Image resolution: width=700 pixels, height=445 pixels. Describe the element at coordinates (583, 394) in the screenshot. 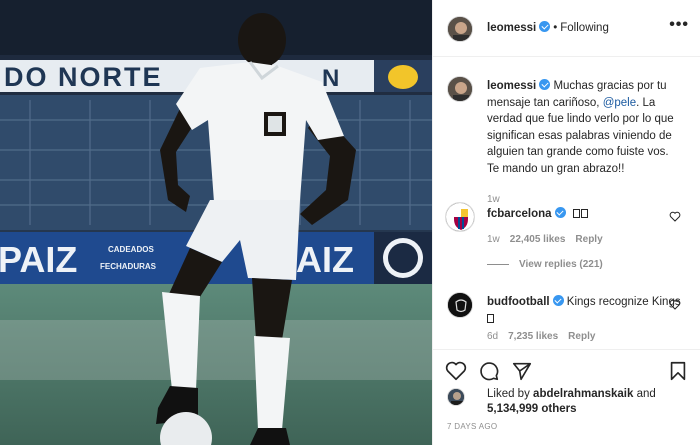

I see `liker-username: abdelrahmanskaik` at that location.